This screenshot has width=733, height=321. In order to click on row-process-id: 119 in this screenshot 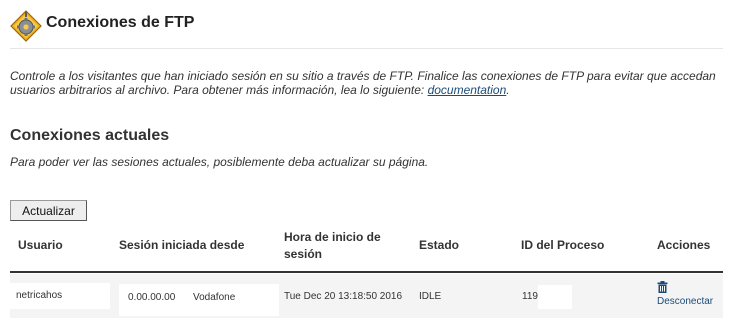, I will do `click(530, 296)`.